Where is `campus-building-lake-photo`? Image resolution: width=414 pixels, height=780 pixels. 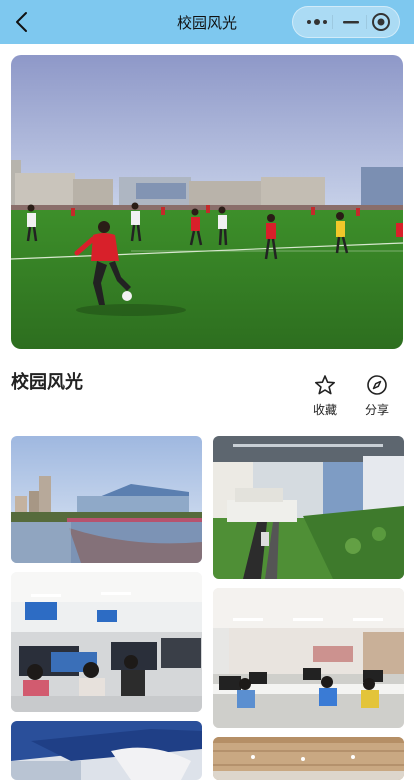
campus-building-lake-photo is located at coordinates (106, 499).